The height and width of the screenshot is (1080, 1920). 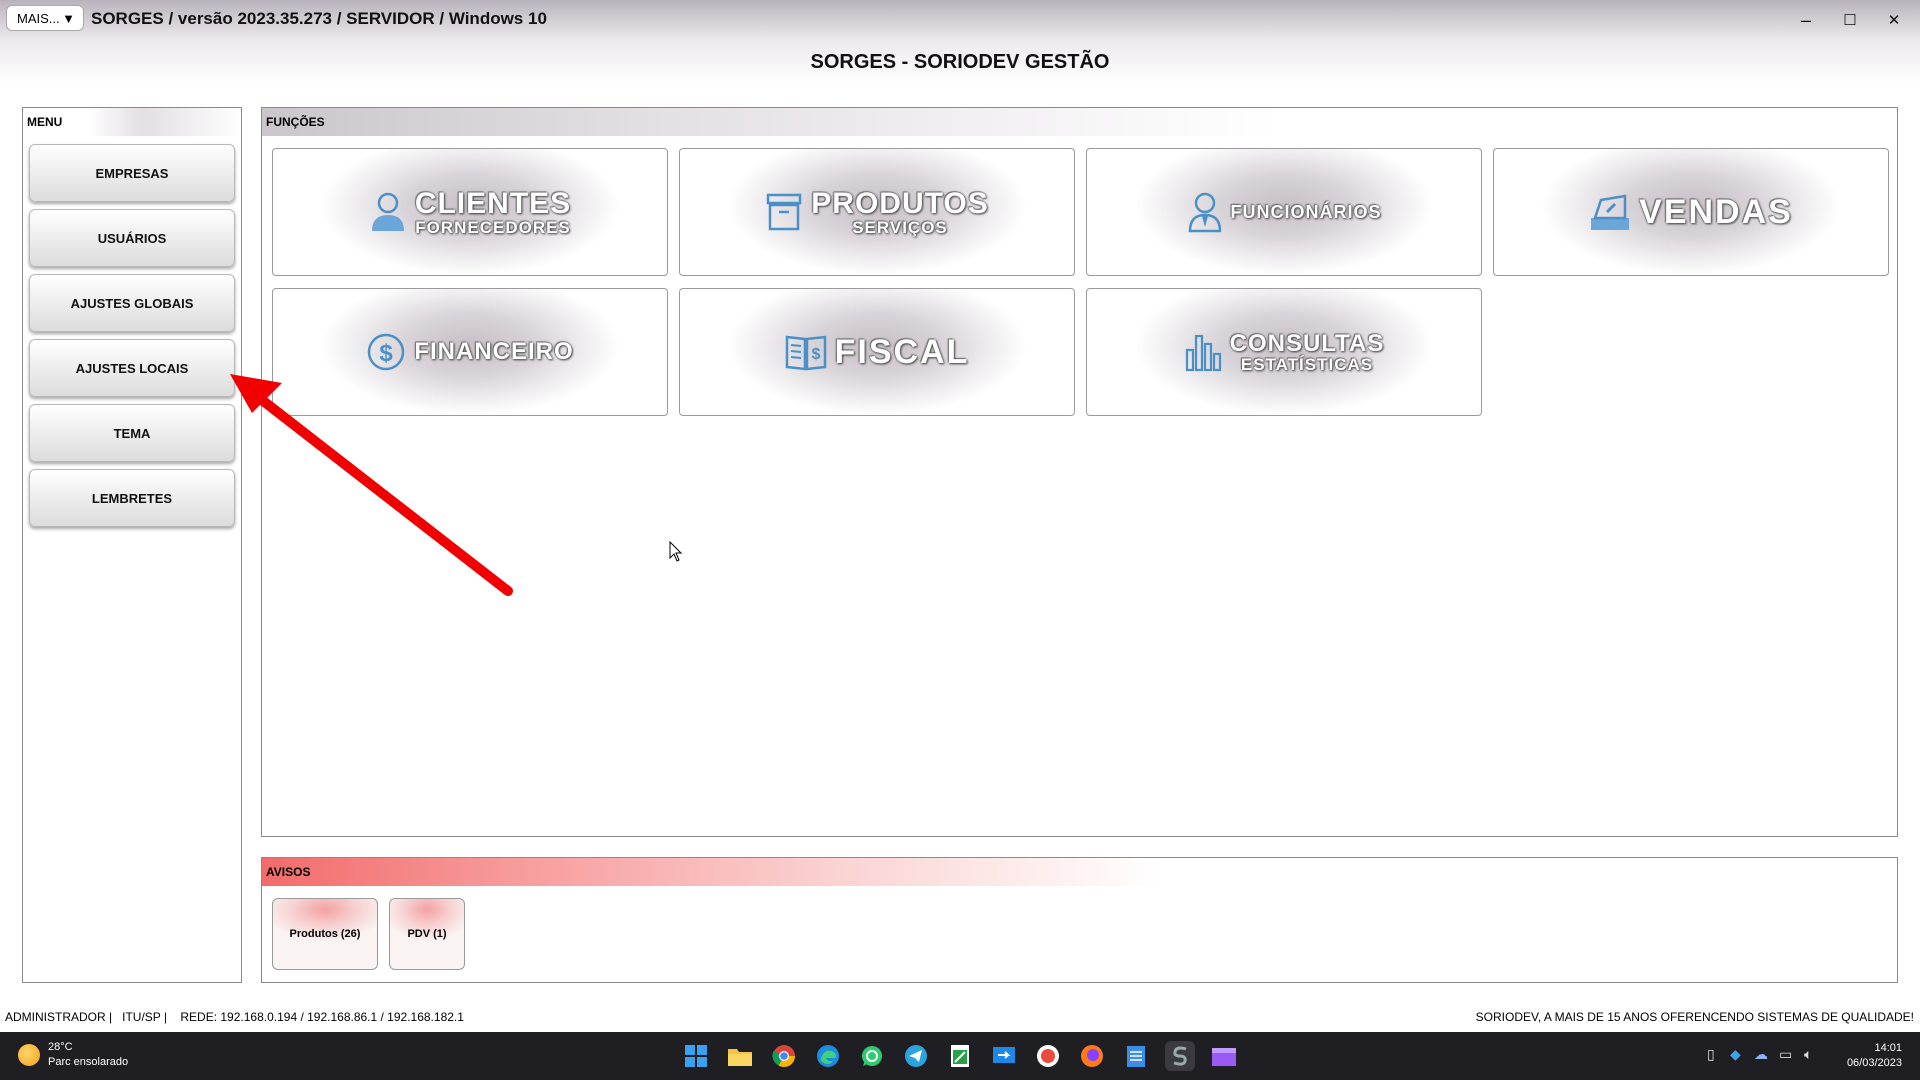 What do you see at coordinates (1004, 1056) in the screenshot?
I see `remote-icon` at bounding box center [1004, 1056].